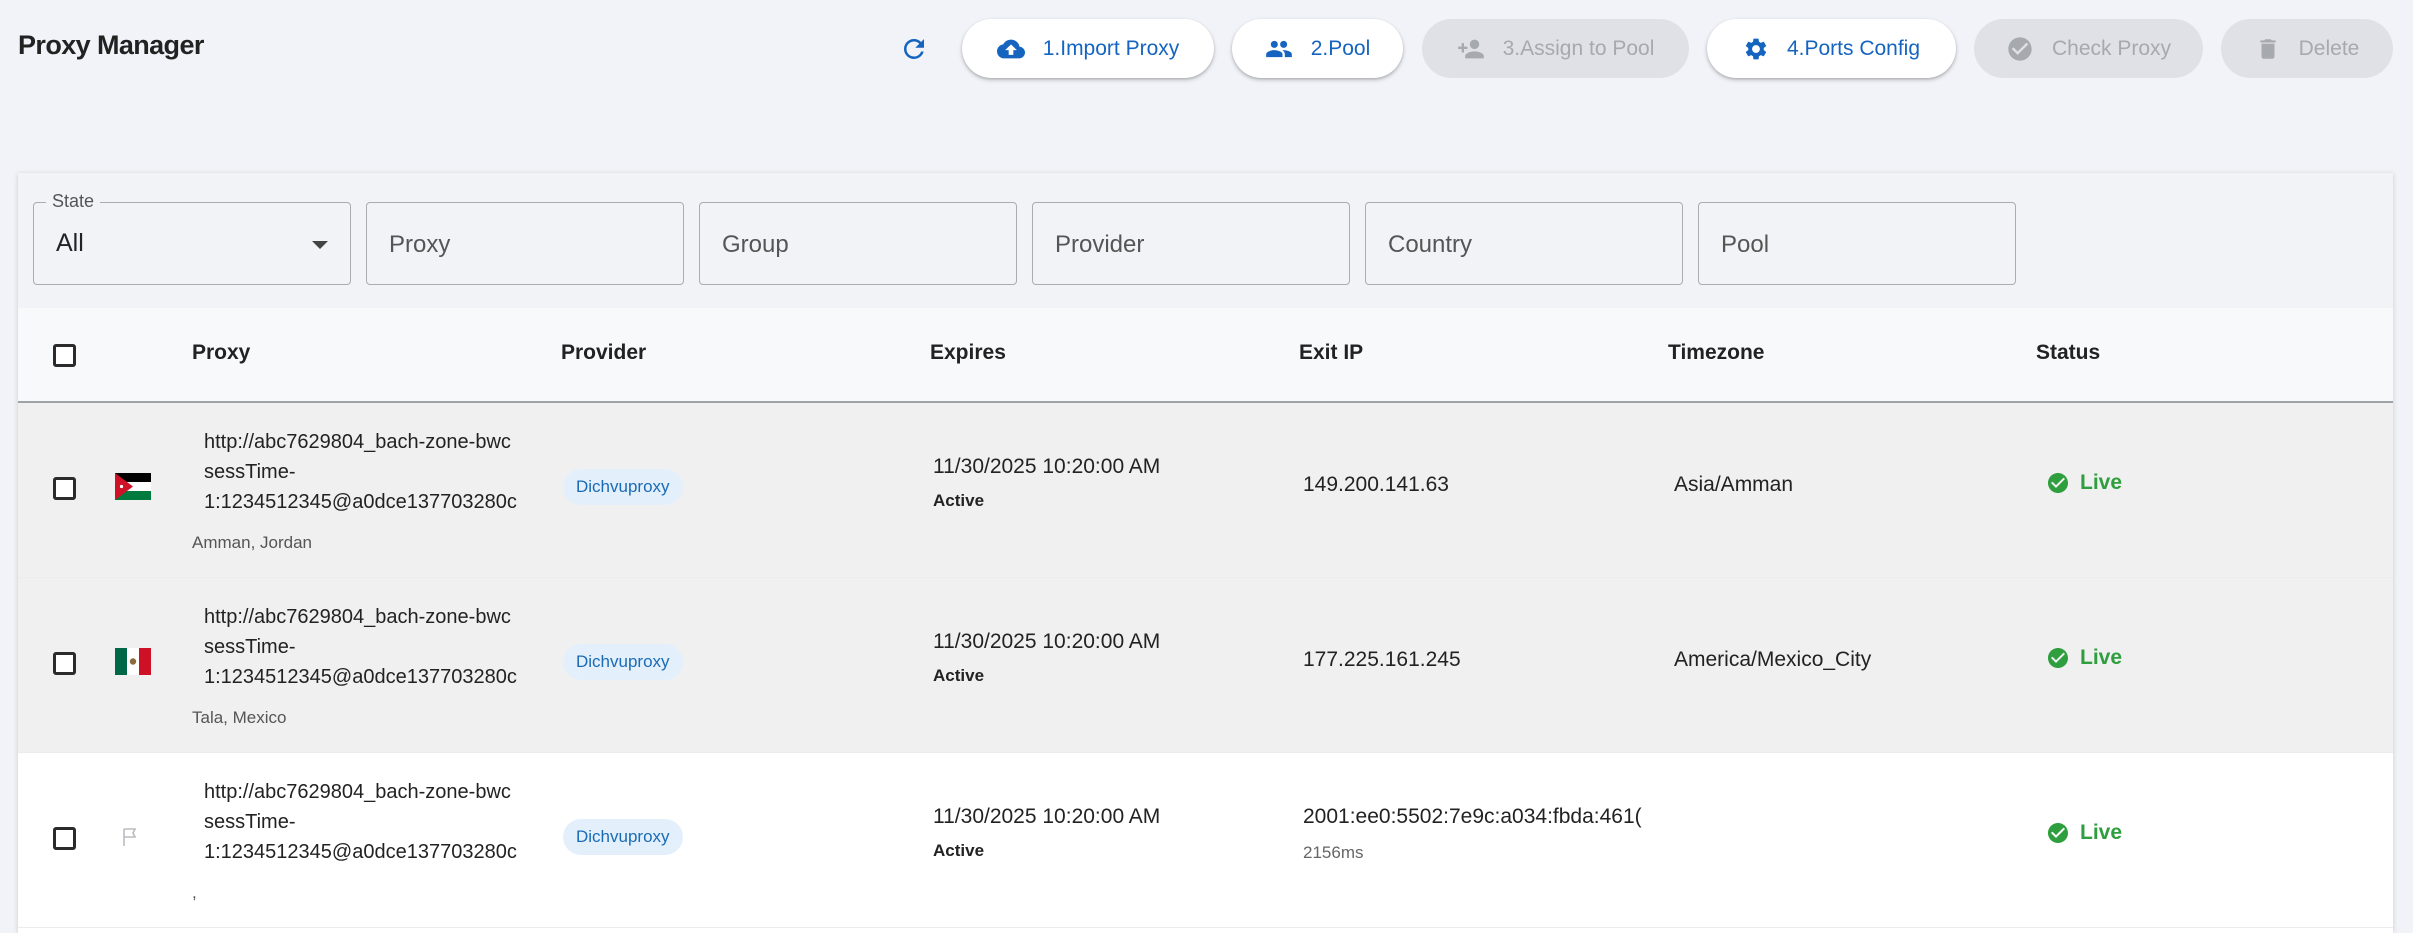  What do you see at coordinates (603, 353) in the screenshot?
I see `column-header-provider: Provider` at bounding box center [603, 353].